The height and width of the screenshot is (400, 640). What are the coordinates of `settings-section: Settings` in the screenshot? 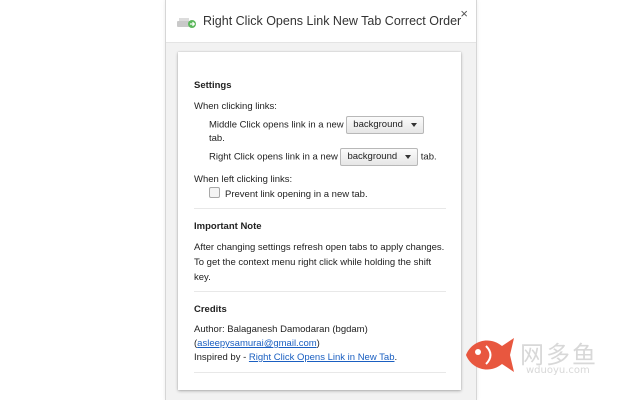 It's located at (320, 86).